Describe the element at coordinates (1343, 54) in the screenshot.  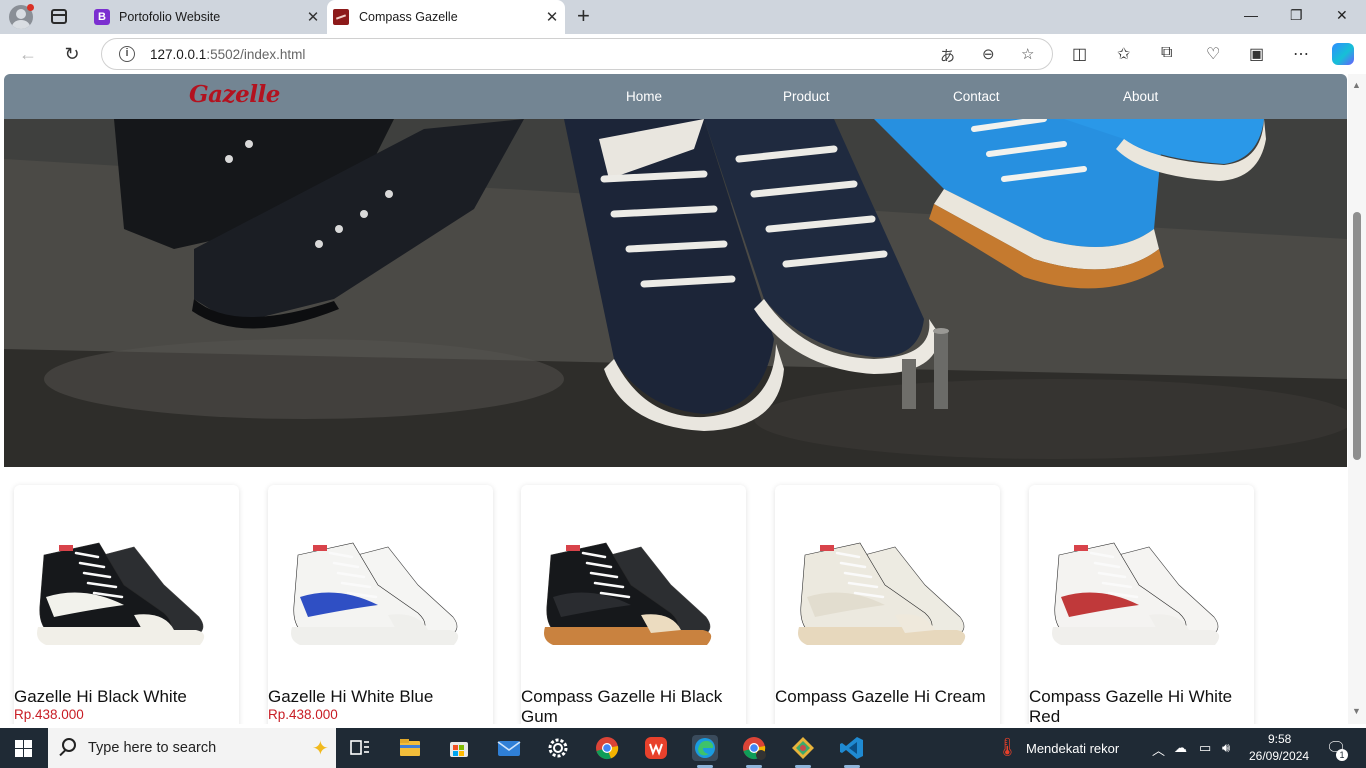
I see `copilot-icon` at that location.